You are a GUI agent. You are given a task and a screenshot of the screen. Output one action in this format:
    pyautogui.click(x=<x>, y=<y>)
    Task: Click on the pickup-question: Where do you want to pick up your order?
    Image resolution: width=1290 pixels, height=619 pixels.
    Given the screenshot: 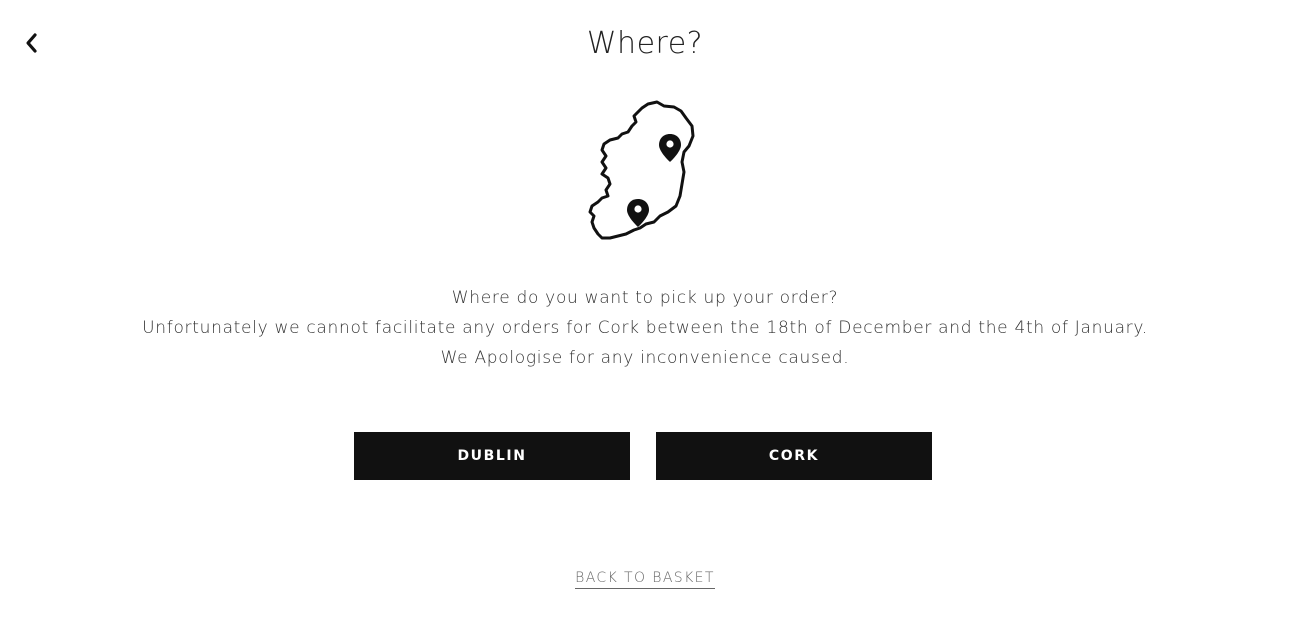 What is the action you would take?
    pyautogui.click(x=645, y=298)
    